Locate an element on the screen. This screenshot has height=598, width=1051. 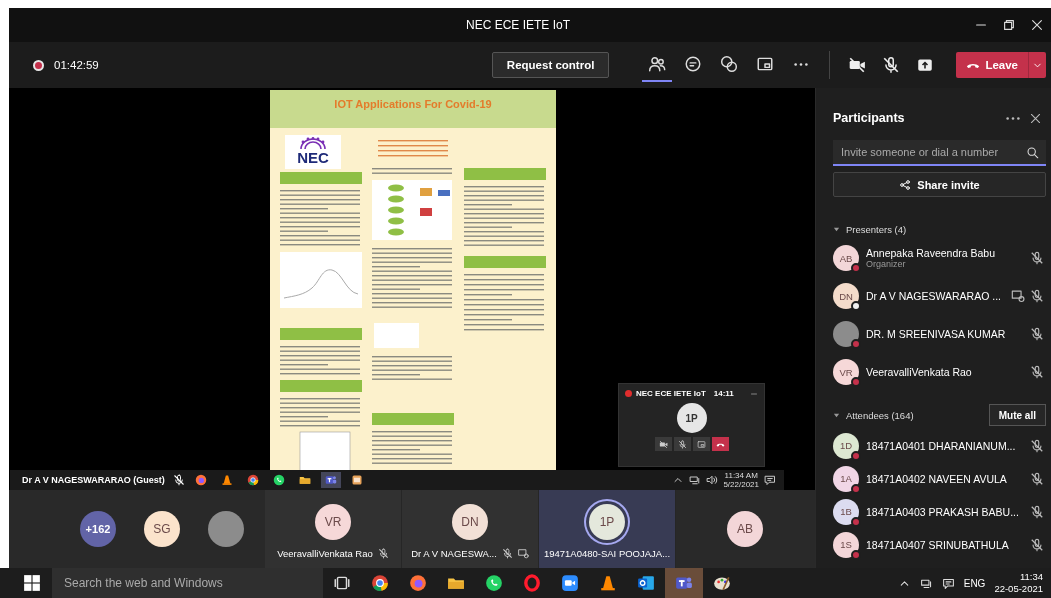
outlook-icon is located at coordinates (646, 583).